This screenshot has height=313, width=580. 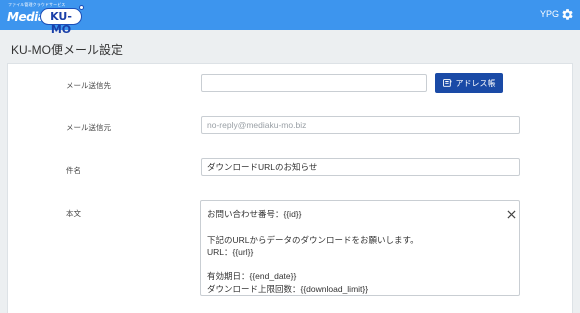 I want to click on to-label: メール送信先, so click(x=88, y=85).